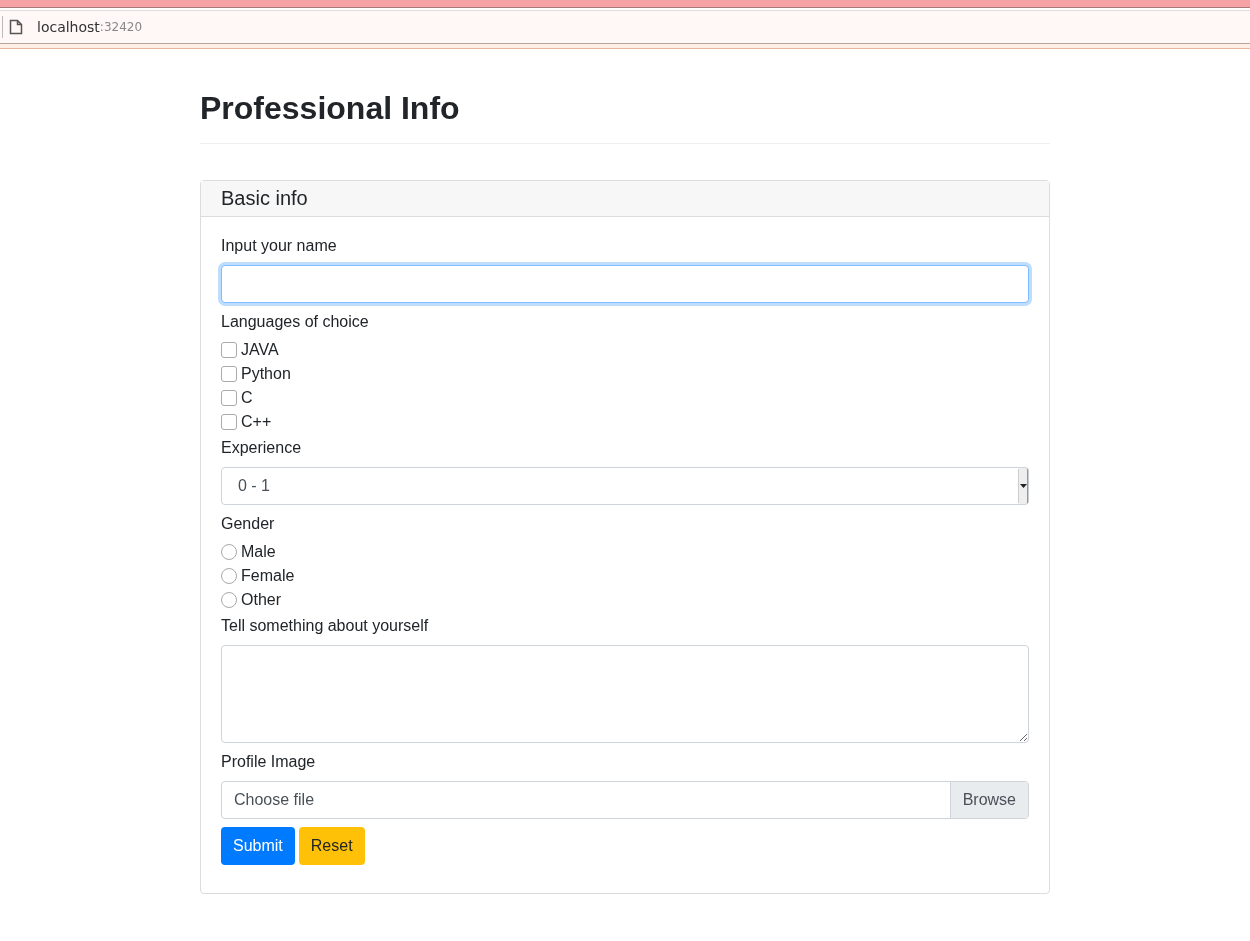  I want to click on checkbox-option: Python, so click(625, 374).